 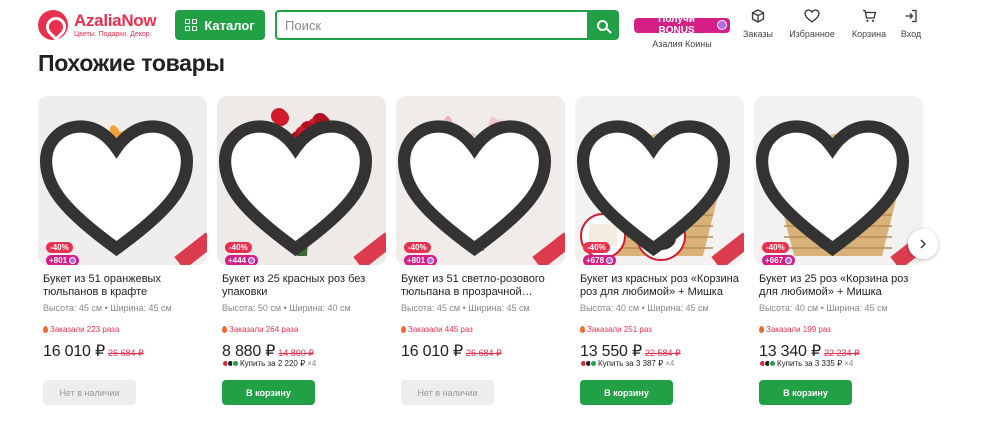 I want to click on bonus-badge: +667, so click(x=779, y=260).